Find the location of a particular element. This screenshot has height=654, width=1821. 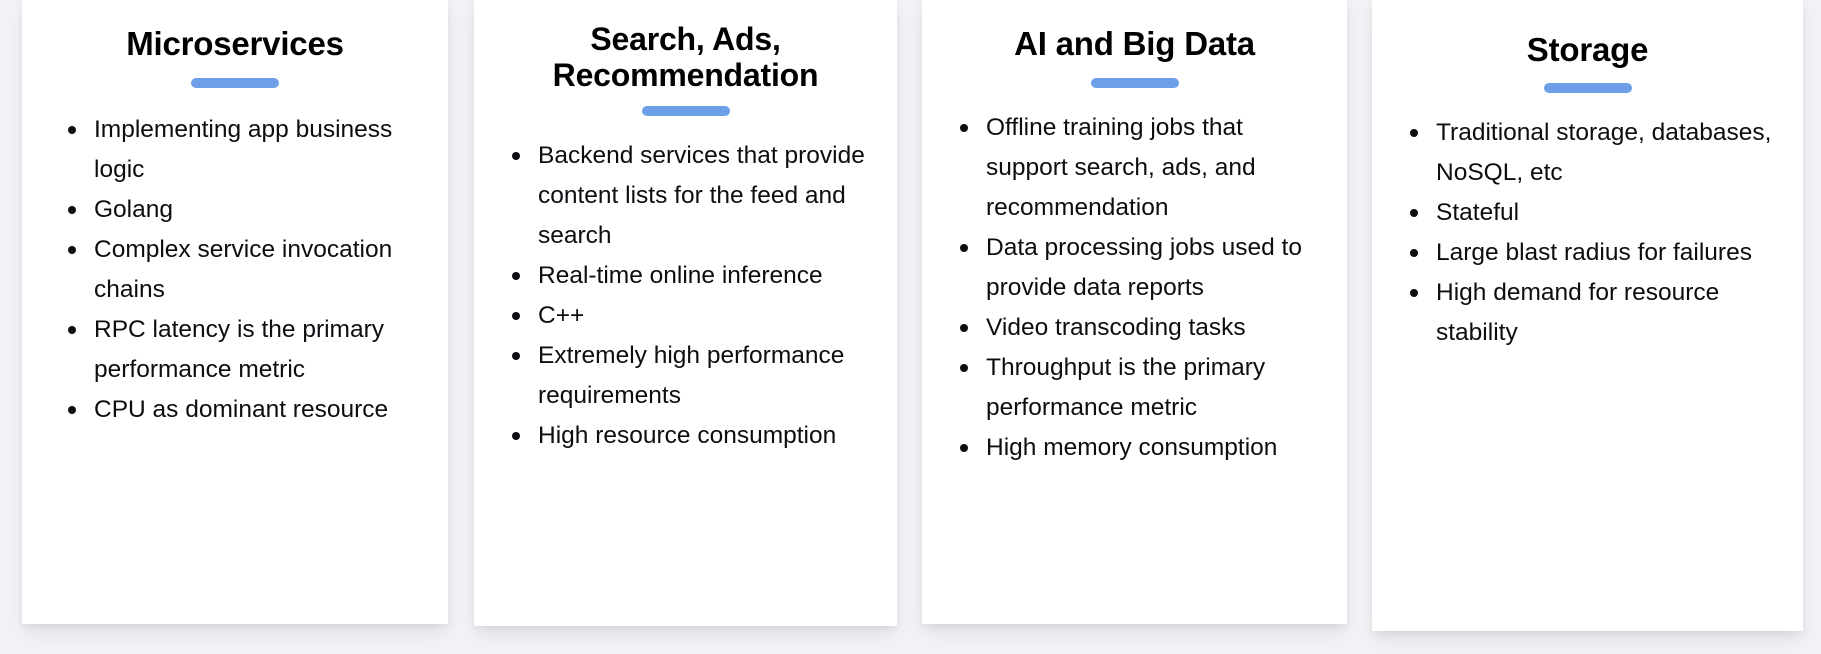

card-header: Microservices is located at coordinates (235, 44).